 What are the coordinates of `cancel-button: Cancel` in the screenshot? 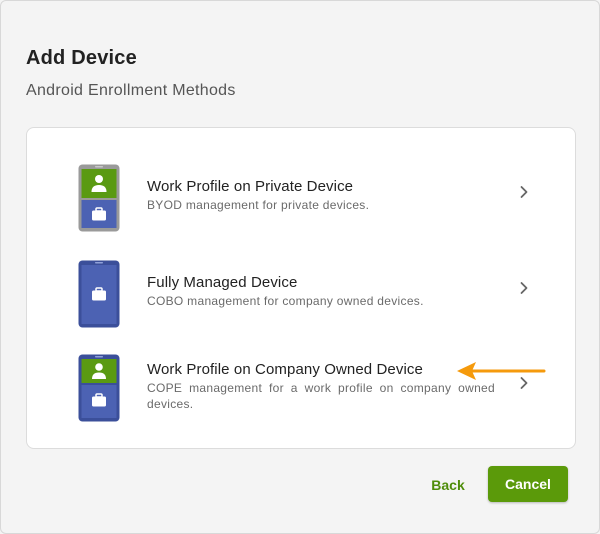 It's located at (528, 484).